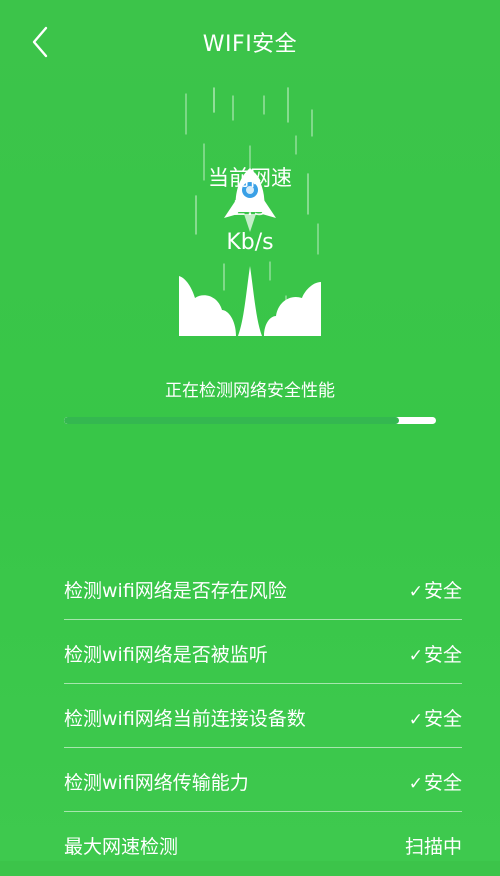  I want to click on scan-progress-bar, so click(250, 420).